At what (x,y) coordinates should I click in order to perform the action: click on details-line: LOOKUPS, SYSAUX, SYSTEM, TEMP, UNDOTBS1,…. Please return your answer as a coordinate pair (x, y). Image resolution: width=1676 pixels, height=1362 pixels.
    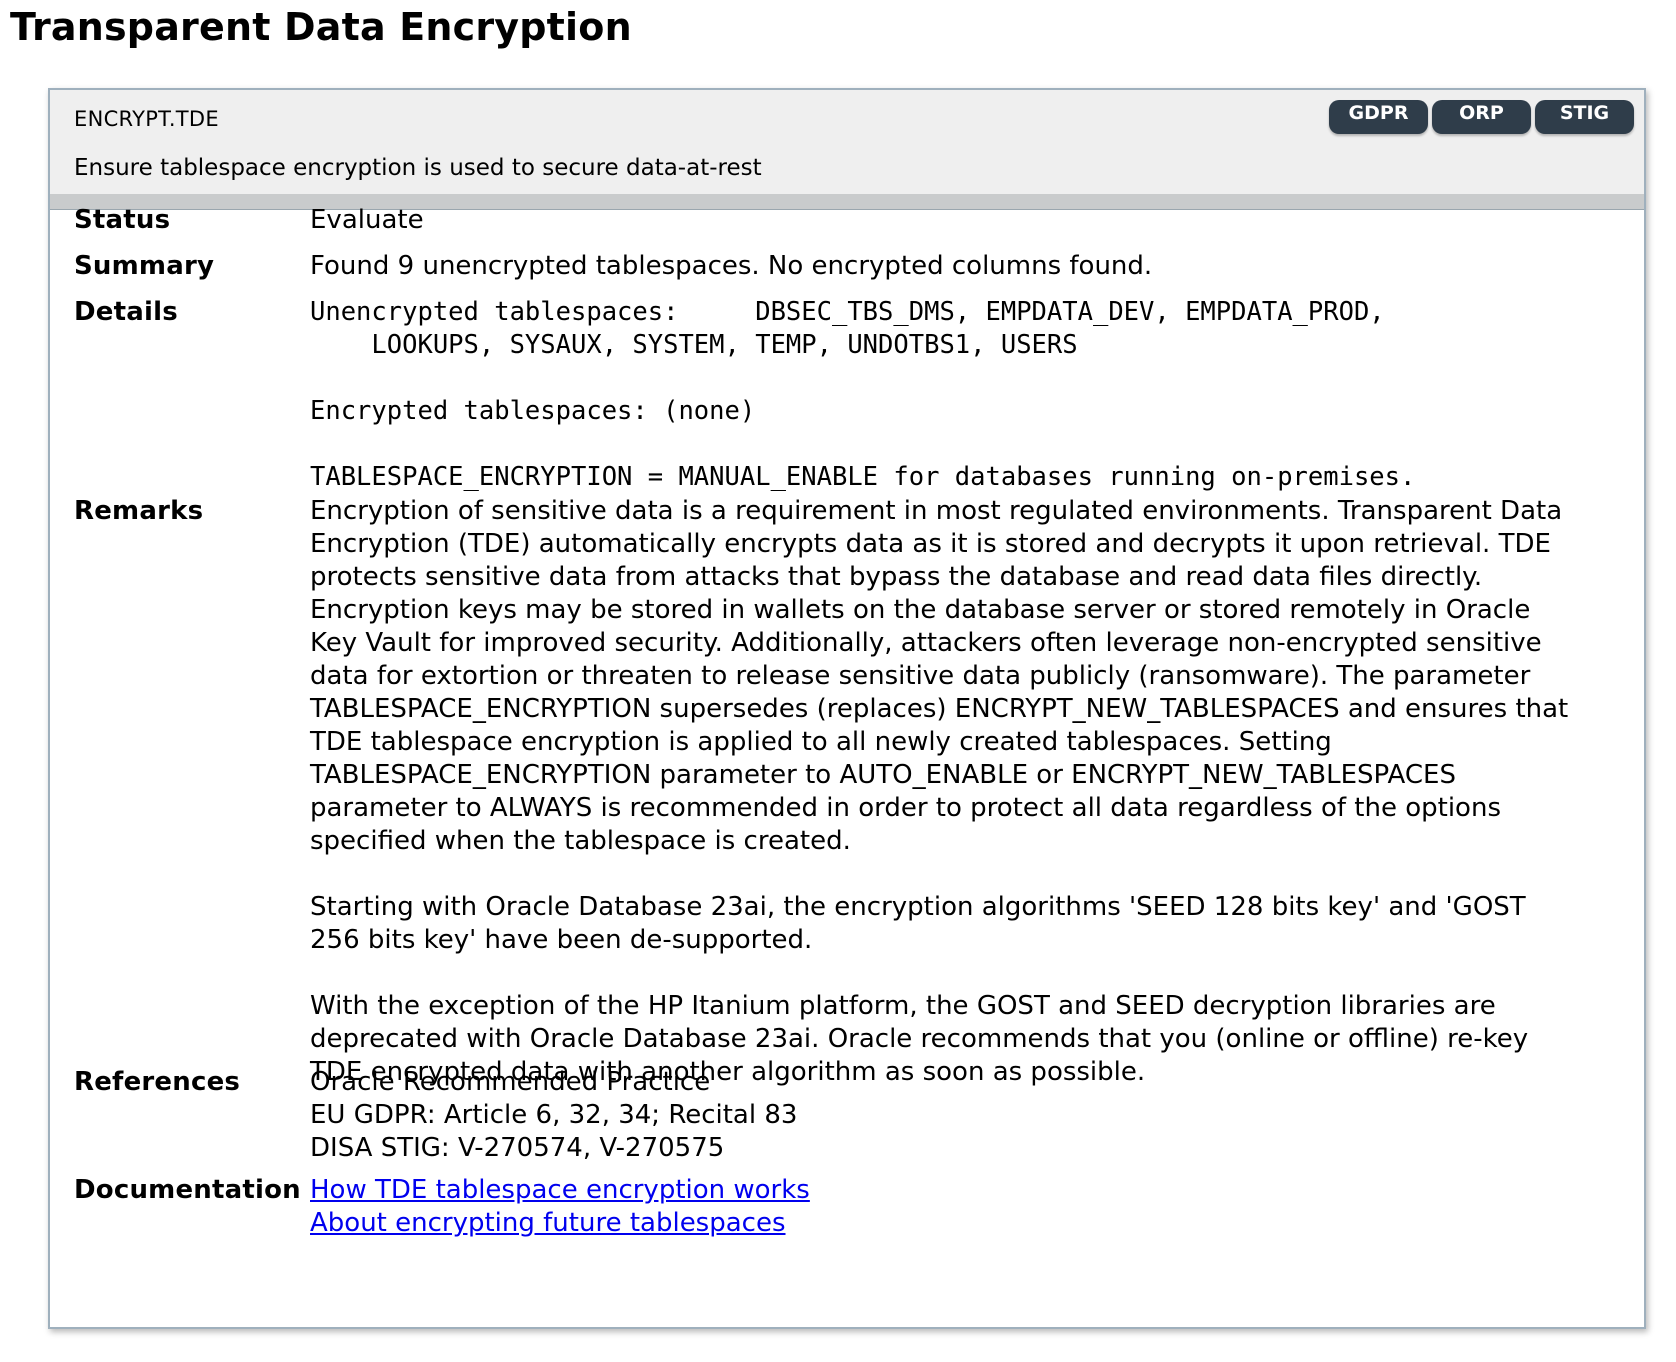
    Looking at the image, I should click on (694, 345).